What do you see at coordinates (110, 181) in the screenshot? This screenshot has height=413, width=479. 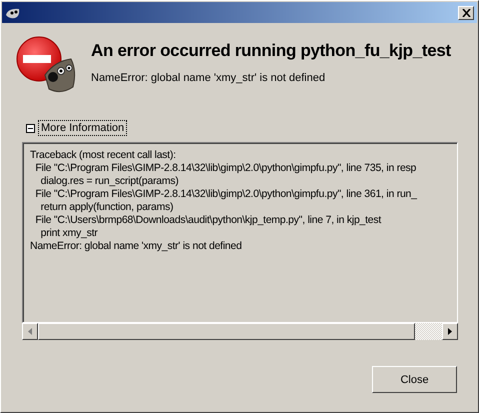 I see `traceback-line: dialog.res = run_script(params)` at bounding box center [110, 181].